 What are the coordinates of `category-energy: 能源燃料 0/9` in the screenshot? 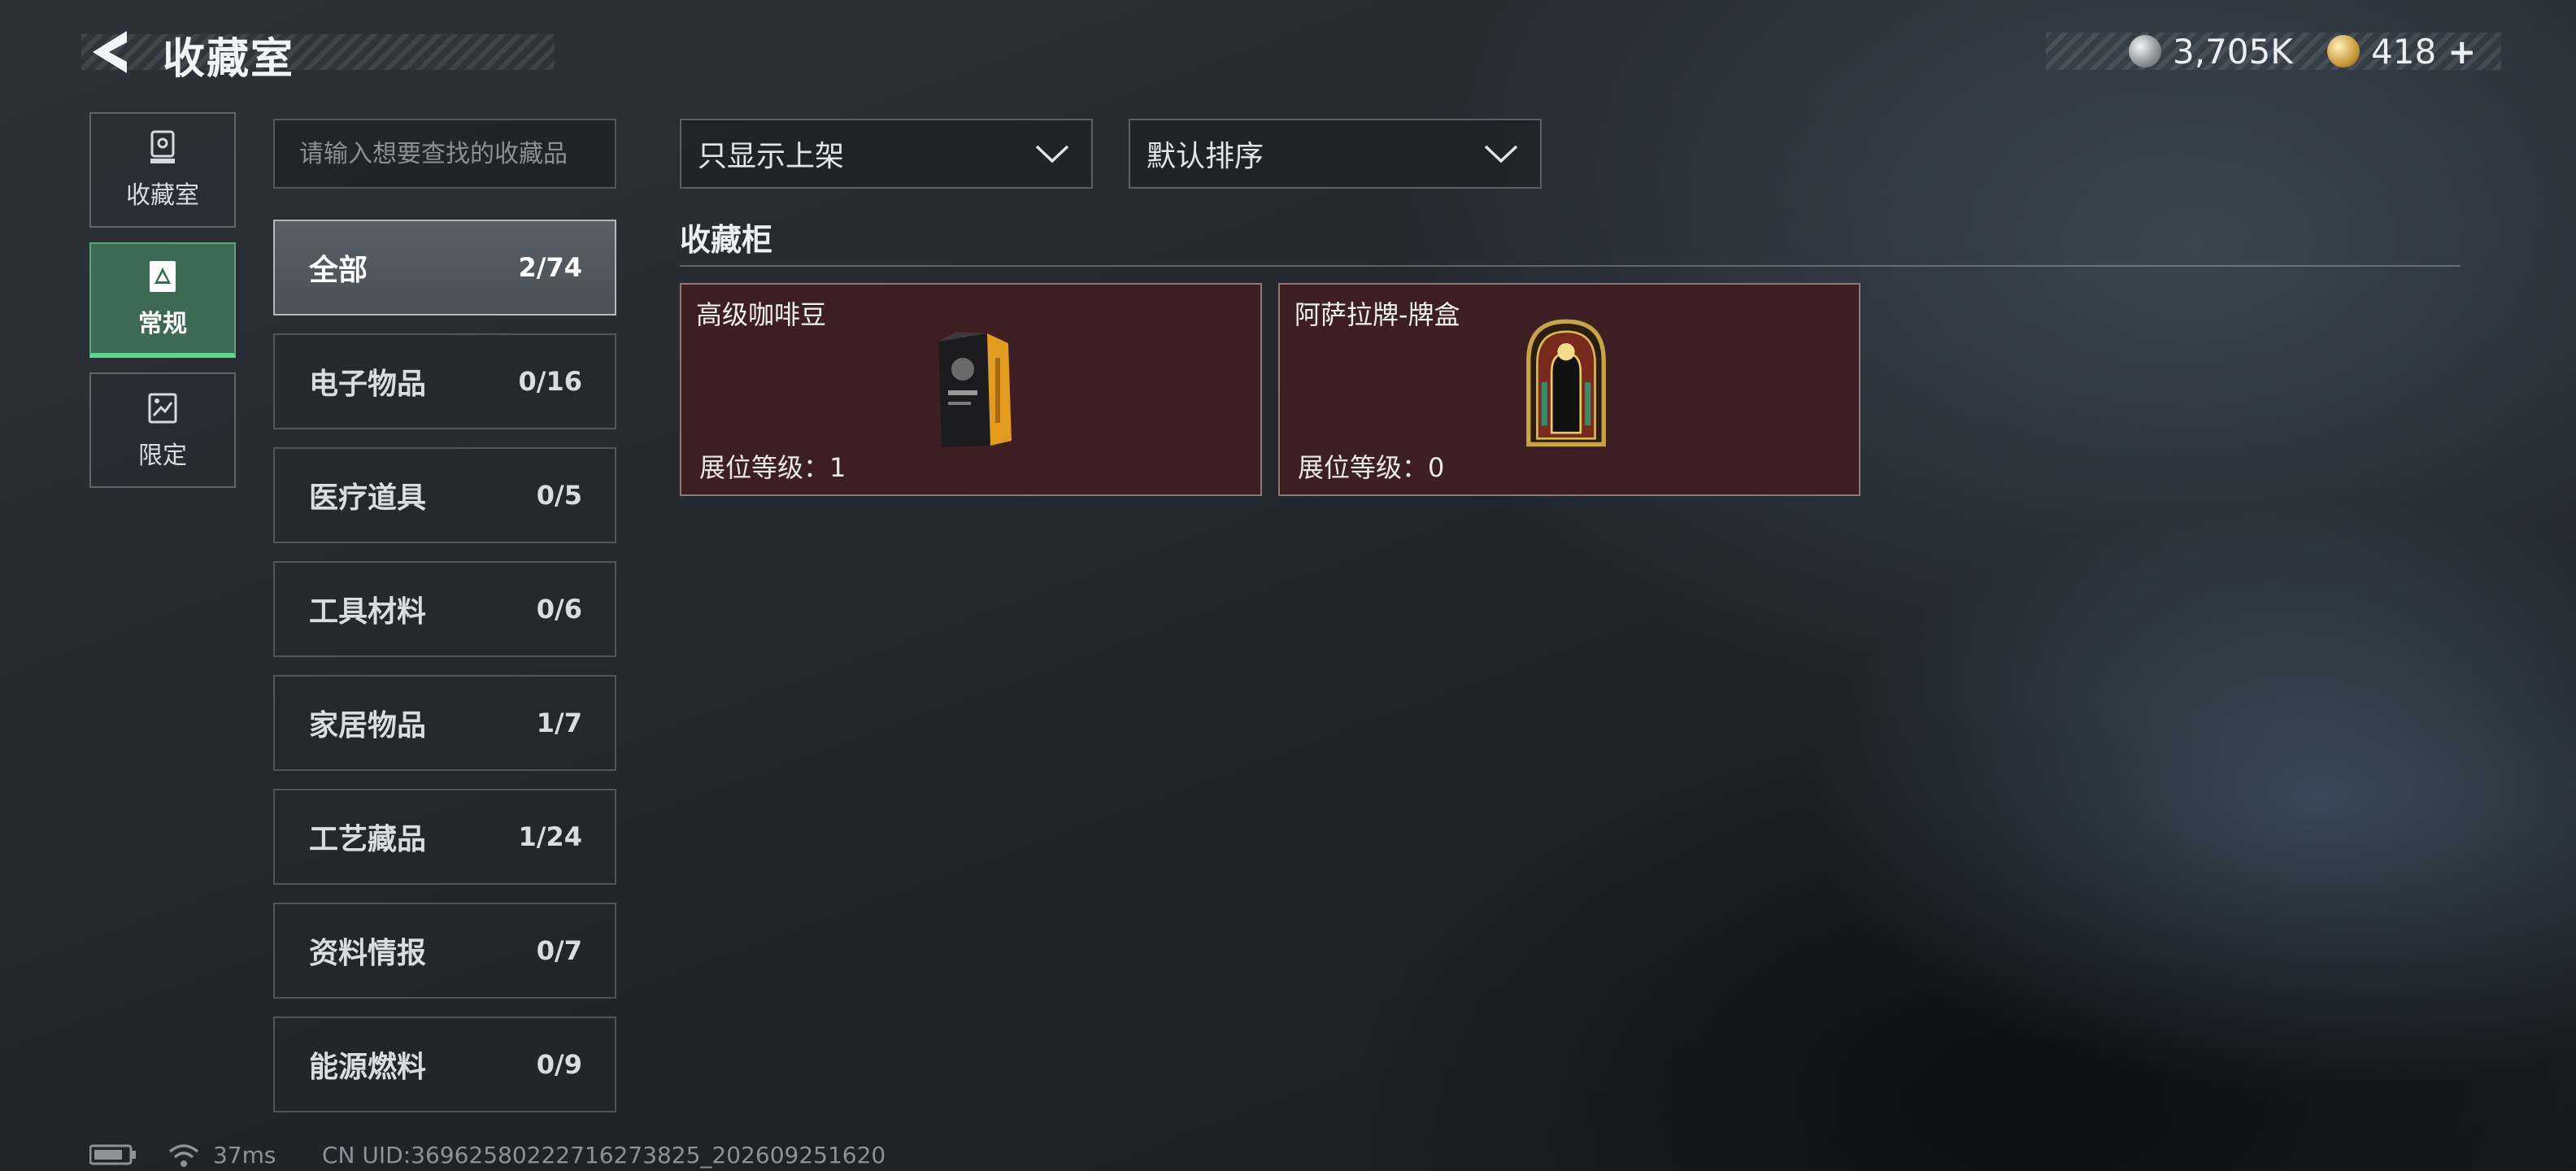 It's located at (444, 1064).